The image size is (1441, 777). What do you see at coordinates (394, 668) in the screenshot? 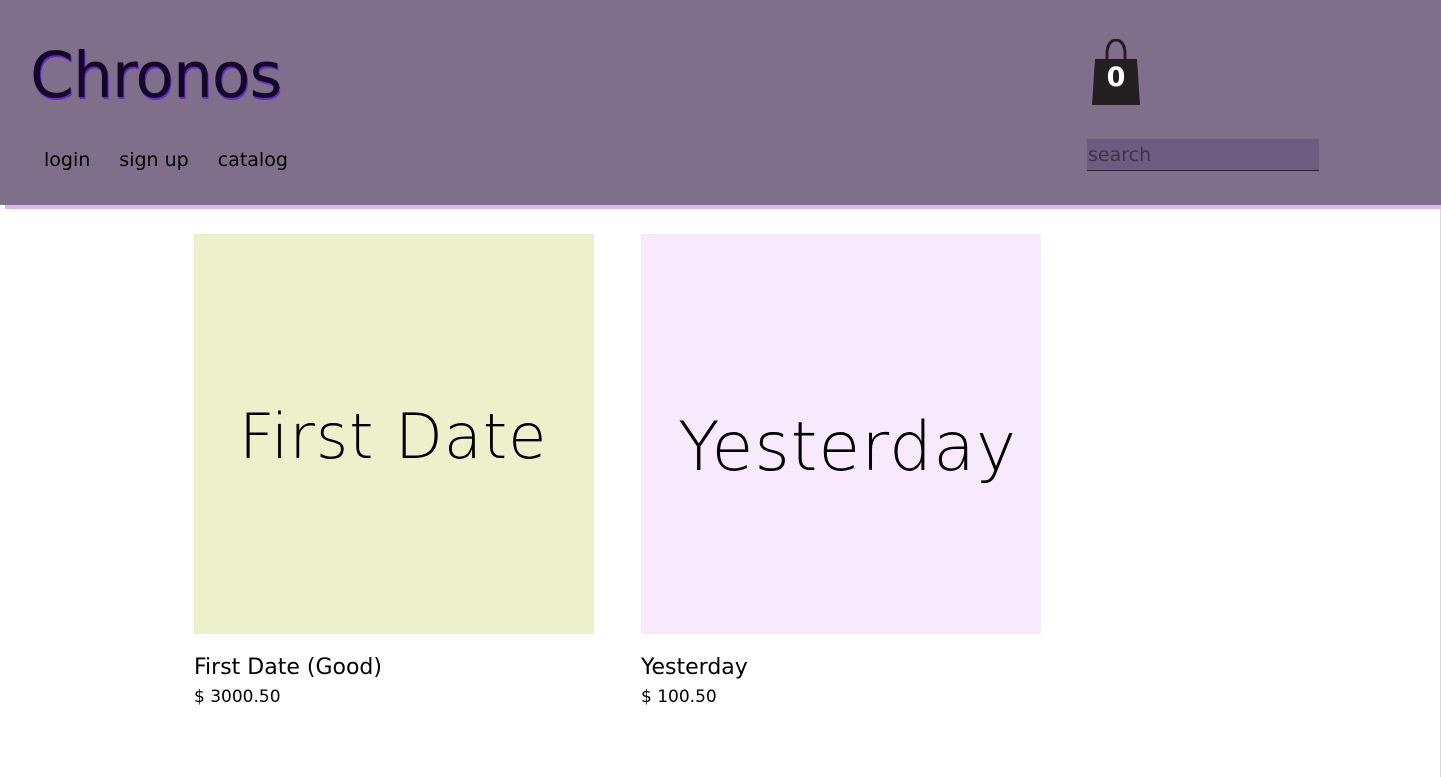
I see `product-name: First Date (Good)` at bounding box center [394, 668].